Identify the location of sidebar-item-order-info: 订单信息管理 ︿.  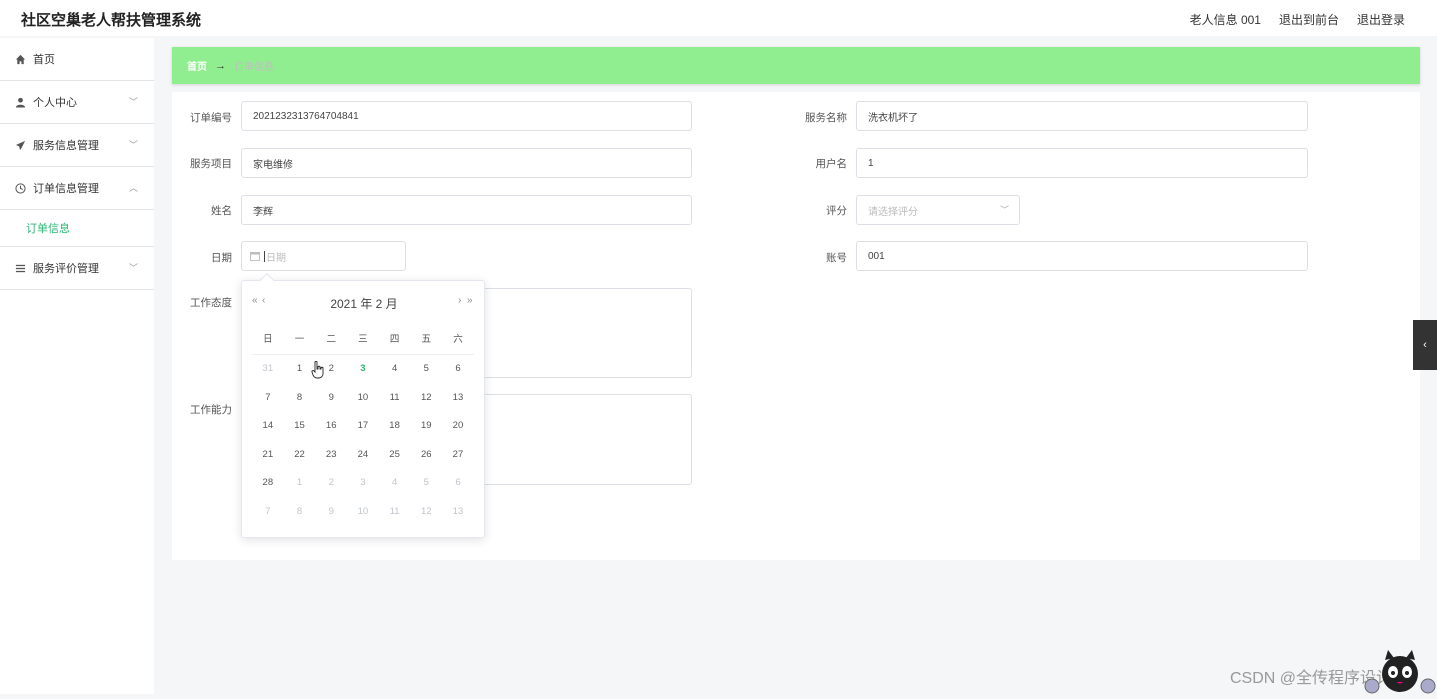
(77, 188).